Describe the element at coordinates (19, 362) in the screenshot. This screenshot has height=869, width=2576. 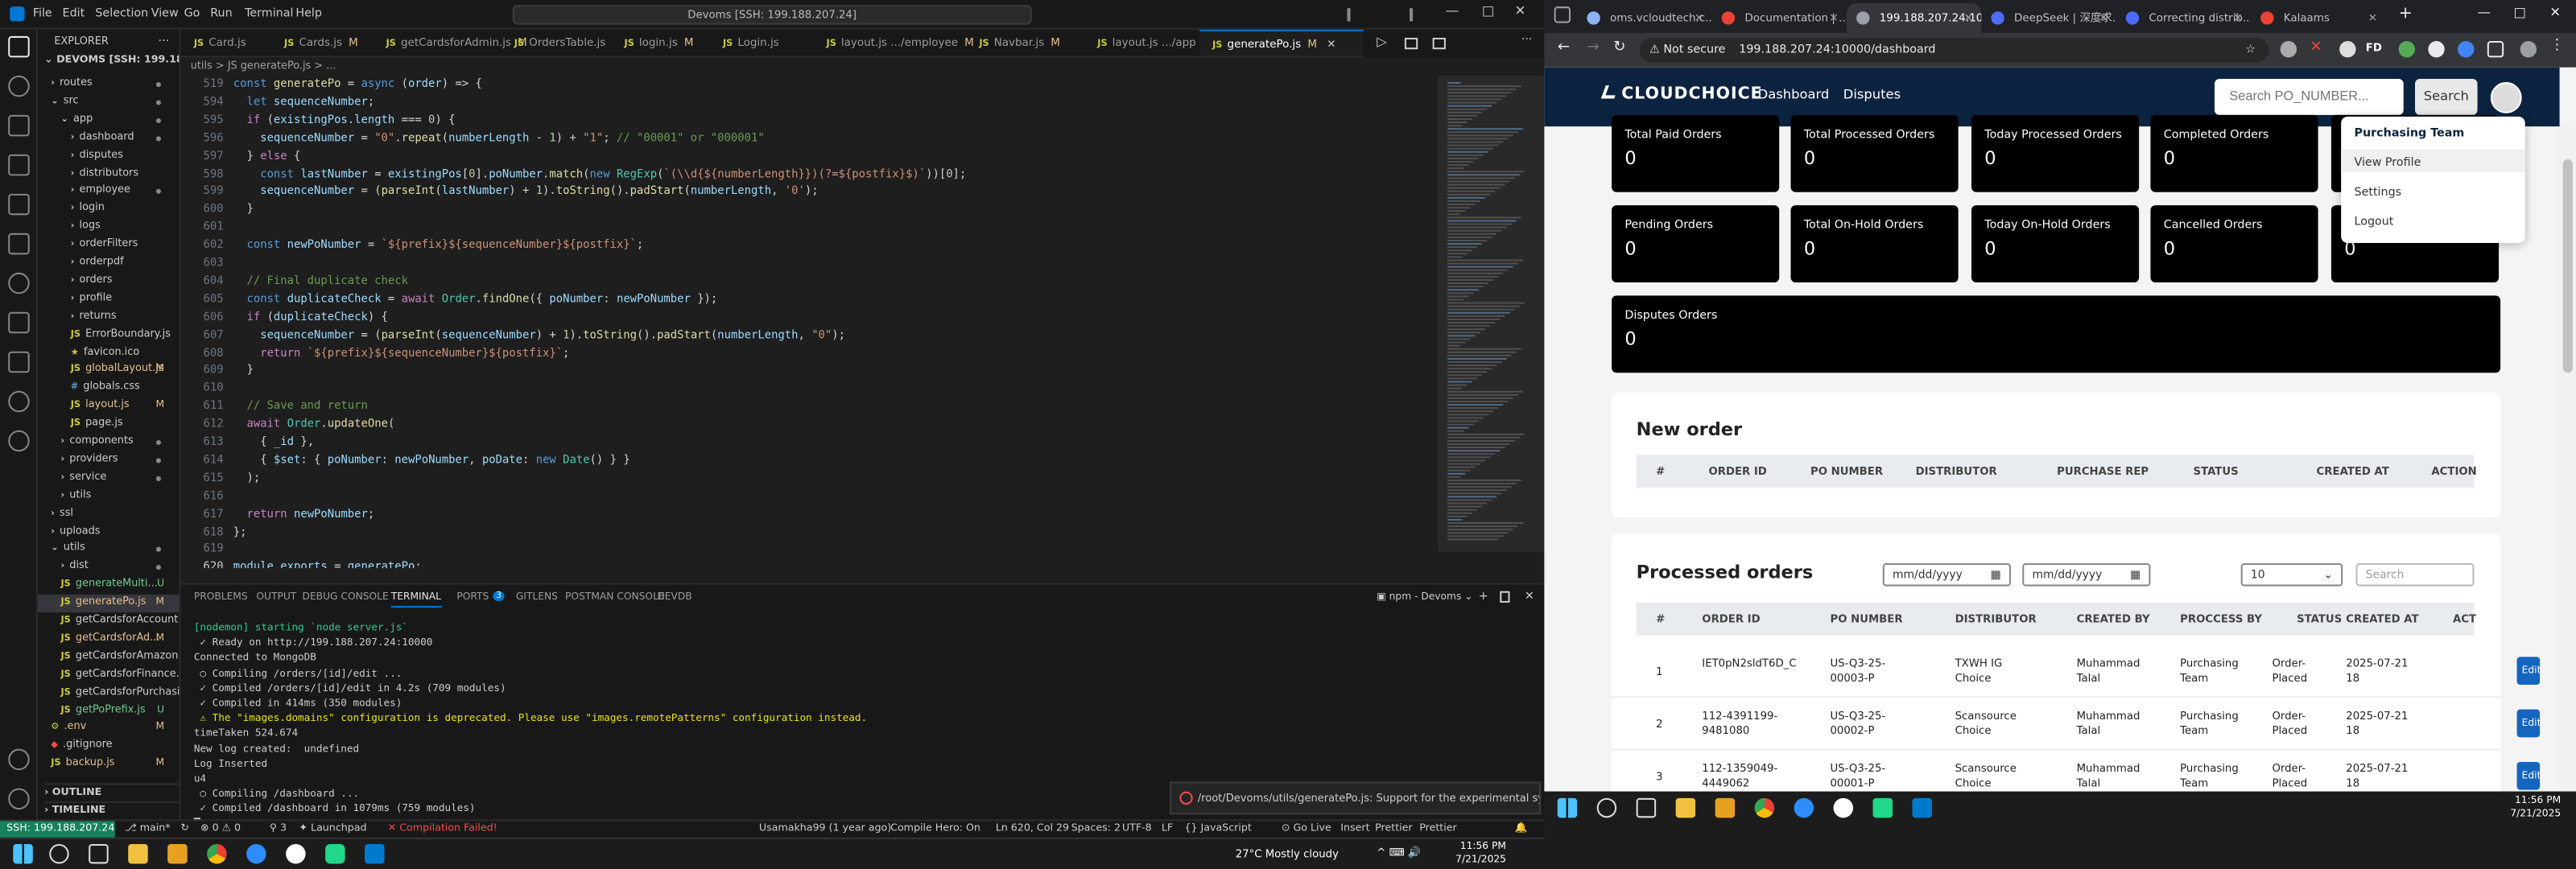
I see `docker-icon` at that location.